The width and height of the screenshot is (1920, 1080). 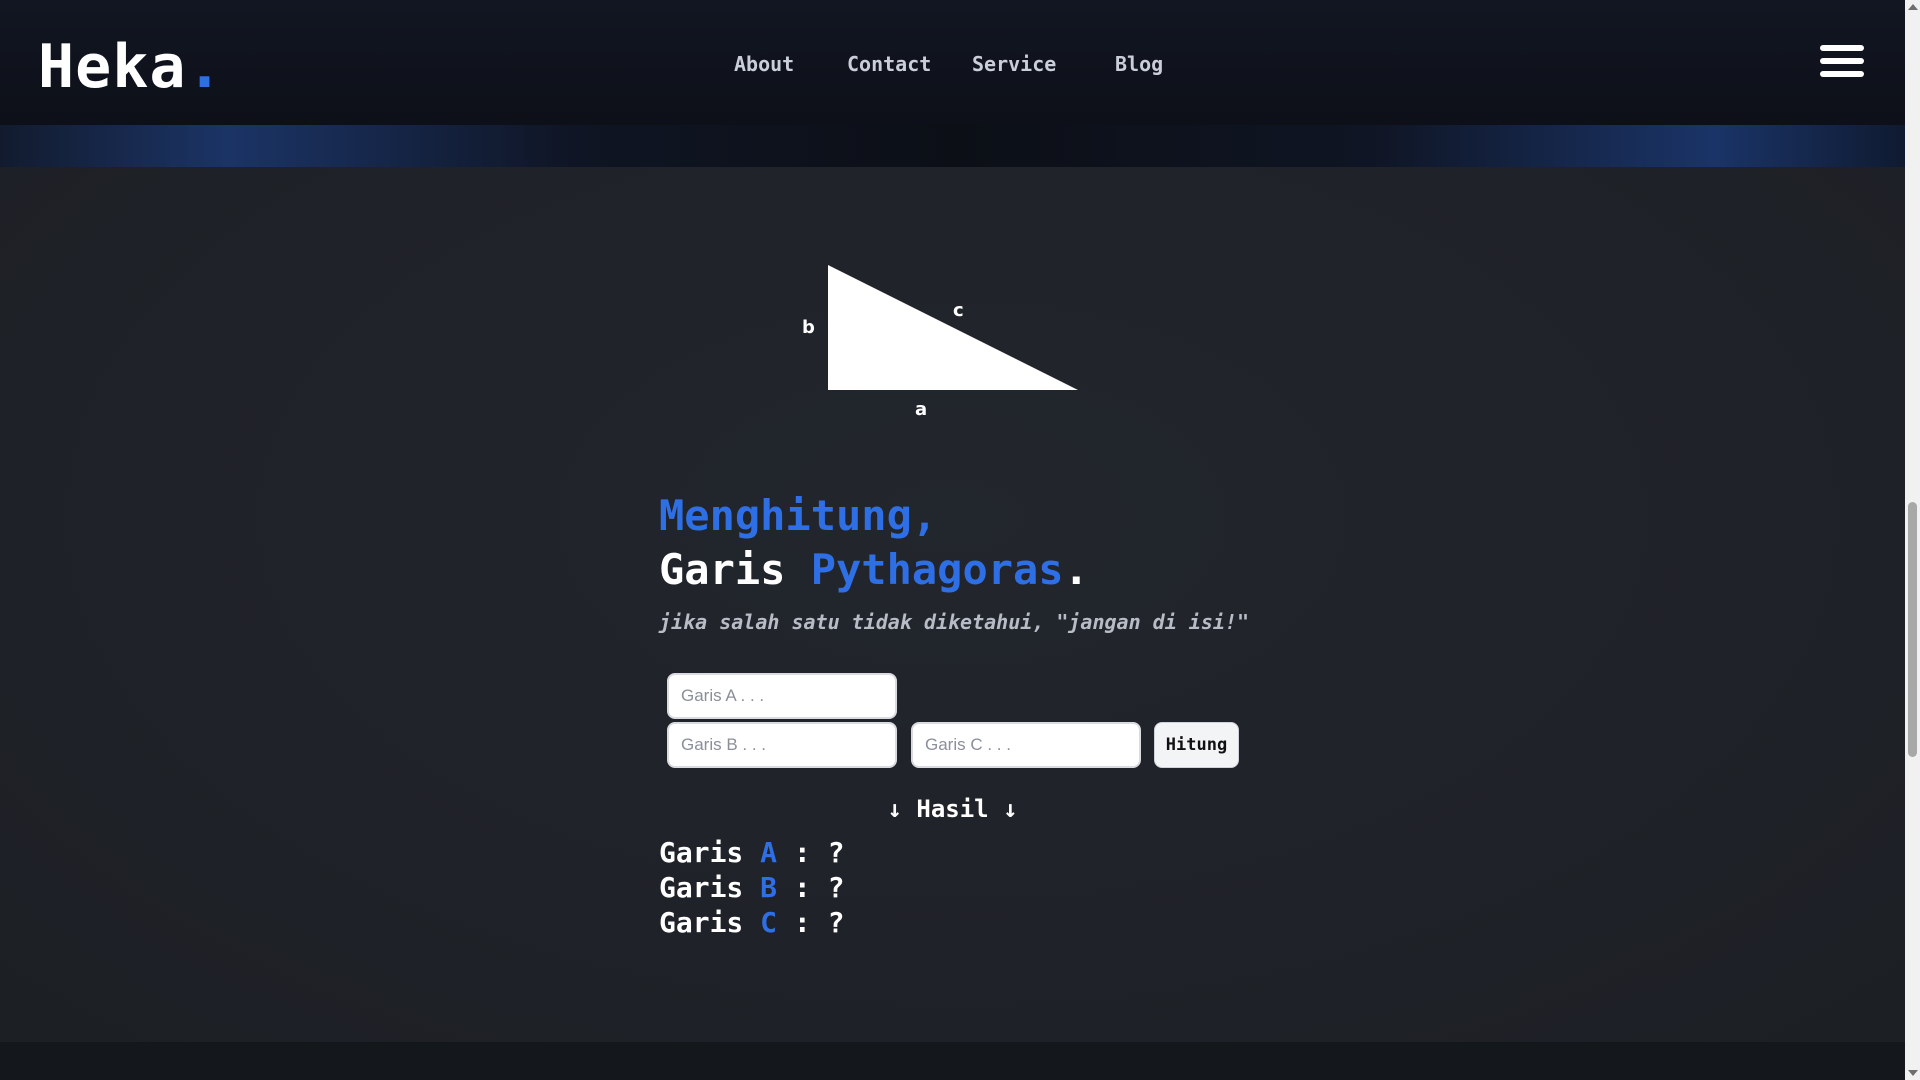 I want to click on garis-b-input, so click(x=782, y=745).